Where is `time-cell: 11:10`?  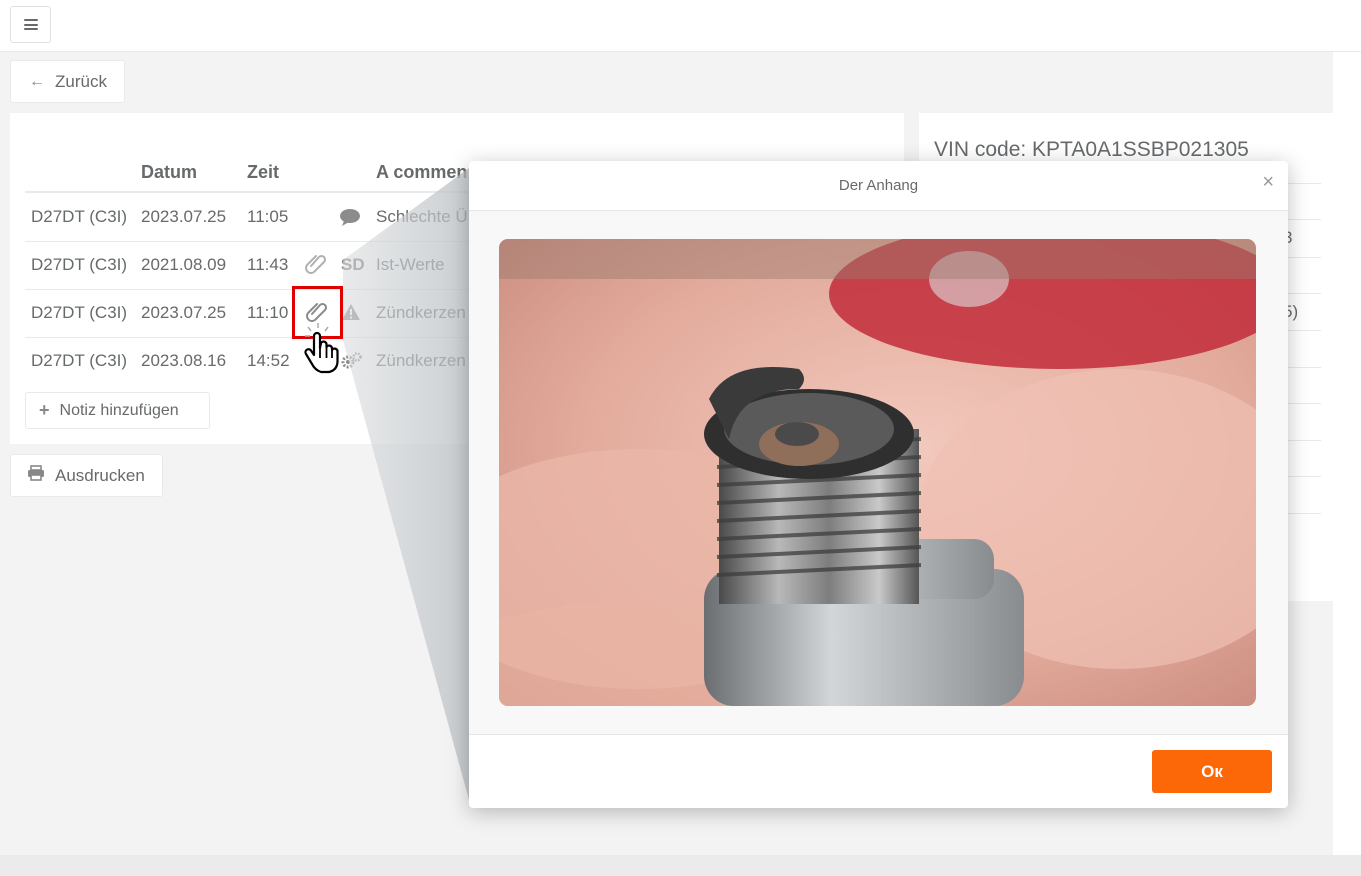
time-cell: 11:10 is located at coordinates (268, 312).